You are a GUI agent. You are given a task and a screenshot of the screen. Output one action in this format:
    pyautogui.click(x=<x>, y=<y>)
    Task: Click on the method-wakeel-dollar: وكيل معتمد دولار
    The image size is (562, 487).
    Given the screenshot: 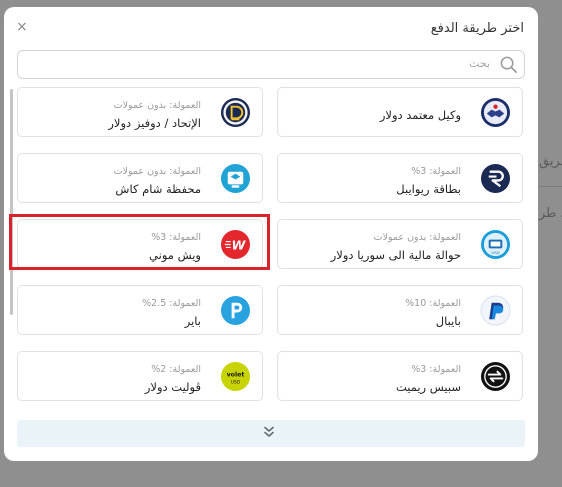 What is the action you would take?
    pyautogui.click(x=400, y=112)
    